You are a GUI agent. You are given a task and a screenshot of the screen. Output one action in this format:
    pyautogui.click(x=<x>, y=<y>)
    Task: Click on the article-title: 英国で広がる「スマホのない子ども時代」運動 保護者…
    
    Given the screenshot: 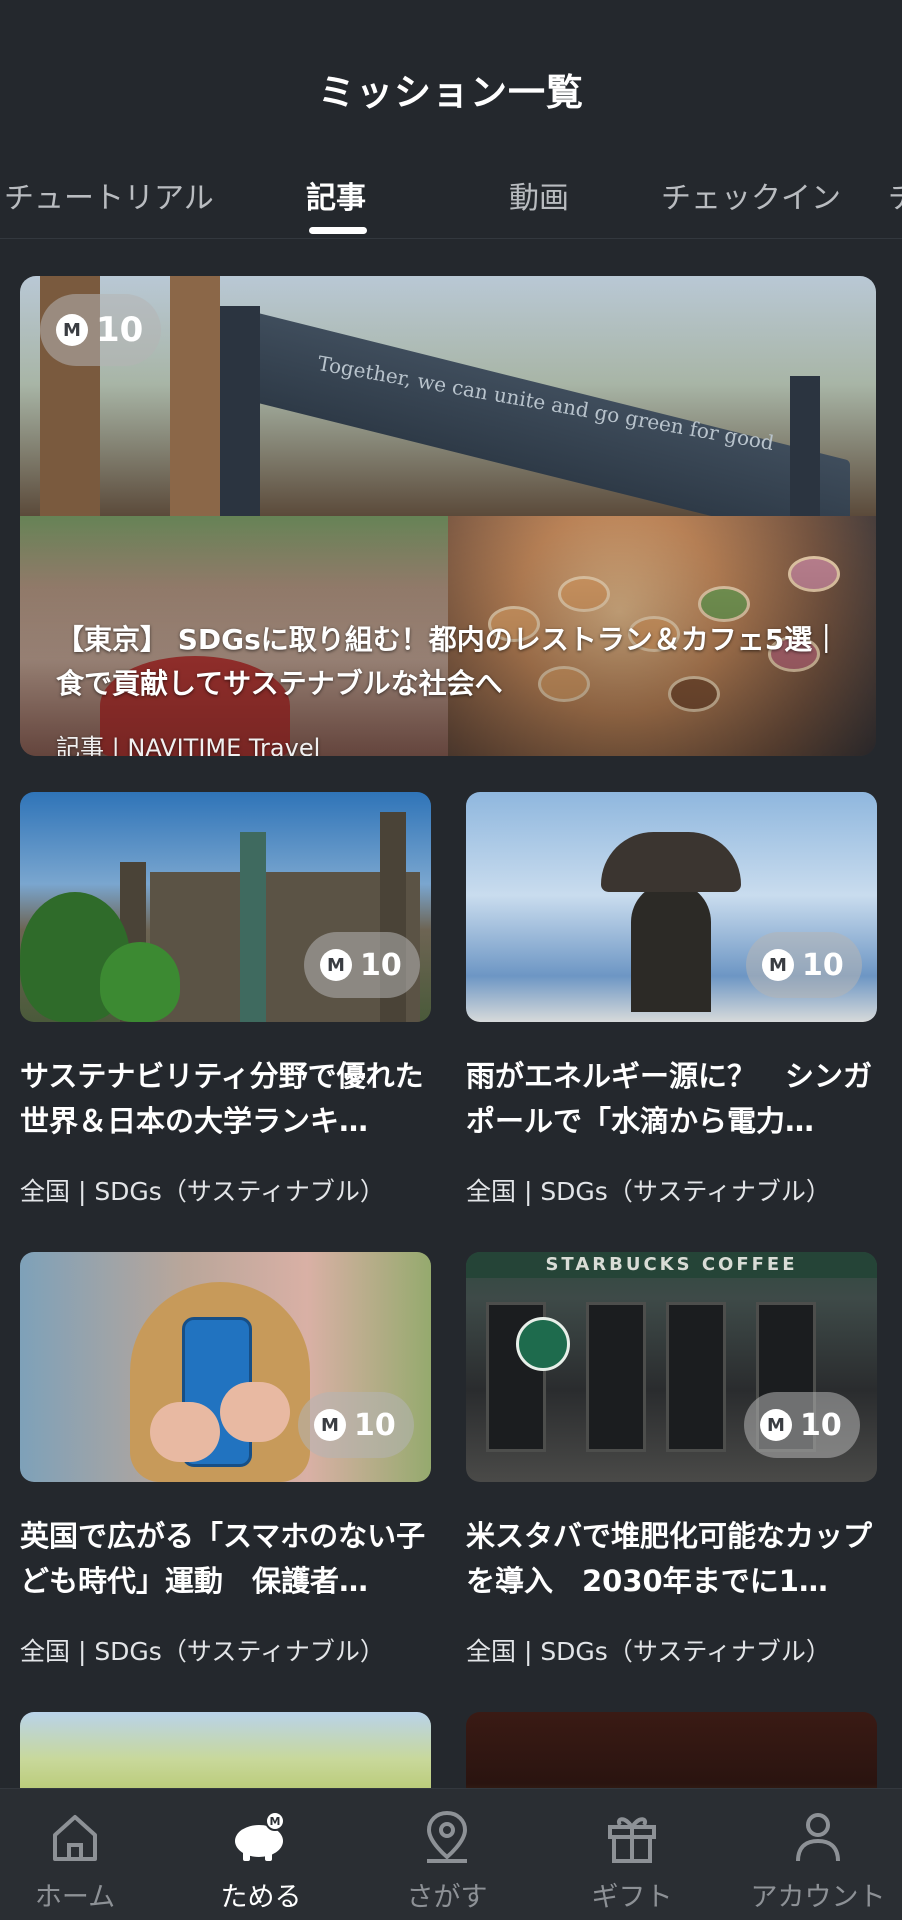 What is the action you would take?
    pyautogui.click(x=223, y=1558)
    